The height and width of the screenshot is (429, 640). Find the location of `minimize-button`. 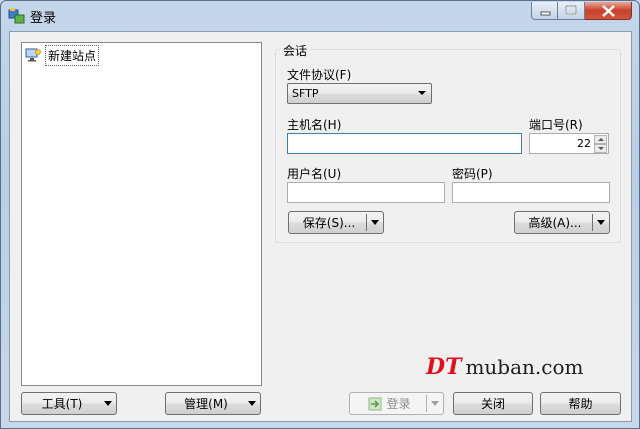

minimize-button is located at coordinates (544, 11).